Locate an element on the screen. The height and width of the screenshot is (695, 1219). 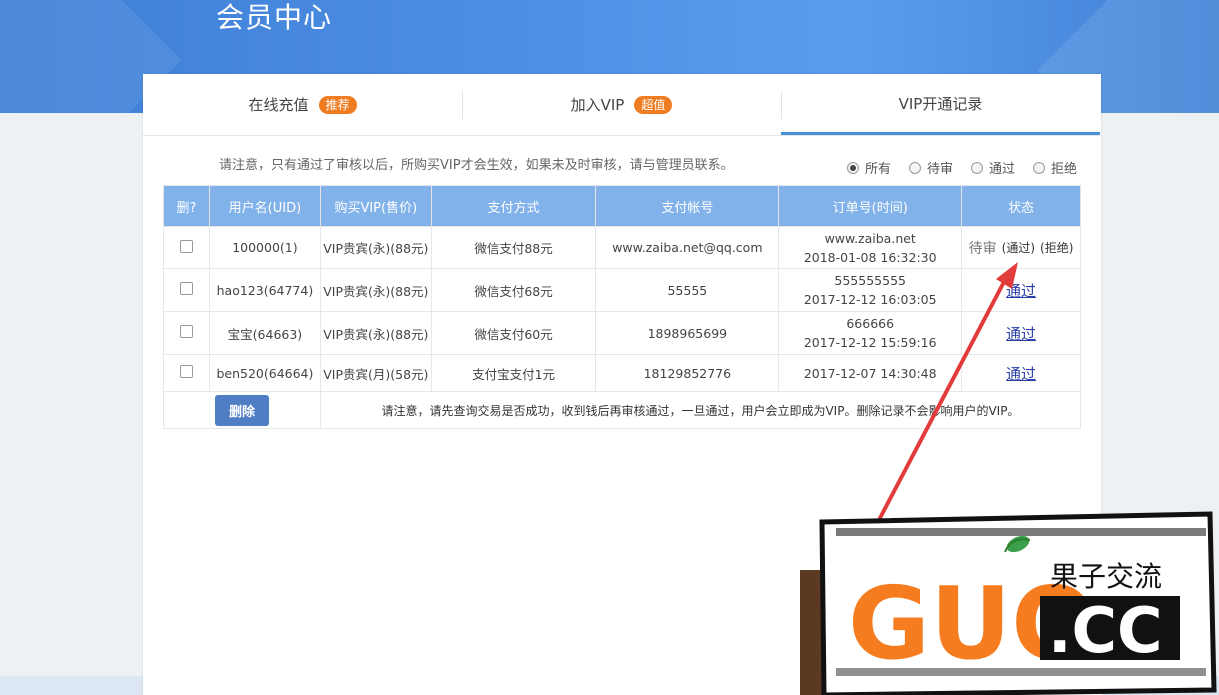
column-header-delete: 删? is located at coordinates (186, 206).